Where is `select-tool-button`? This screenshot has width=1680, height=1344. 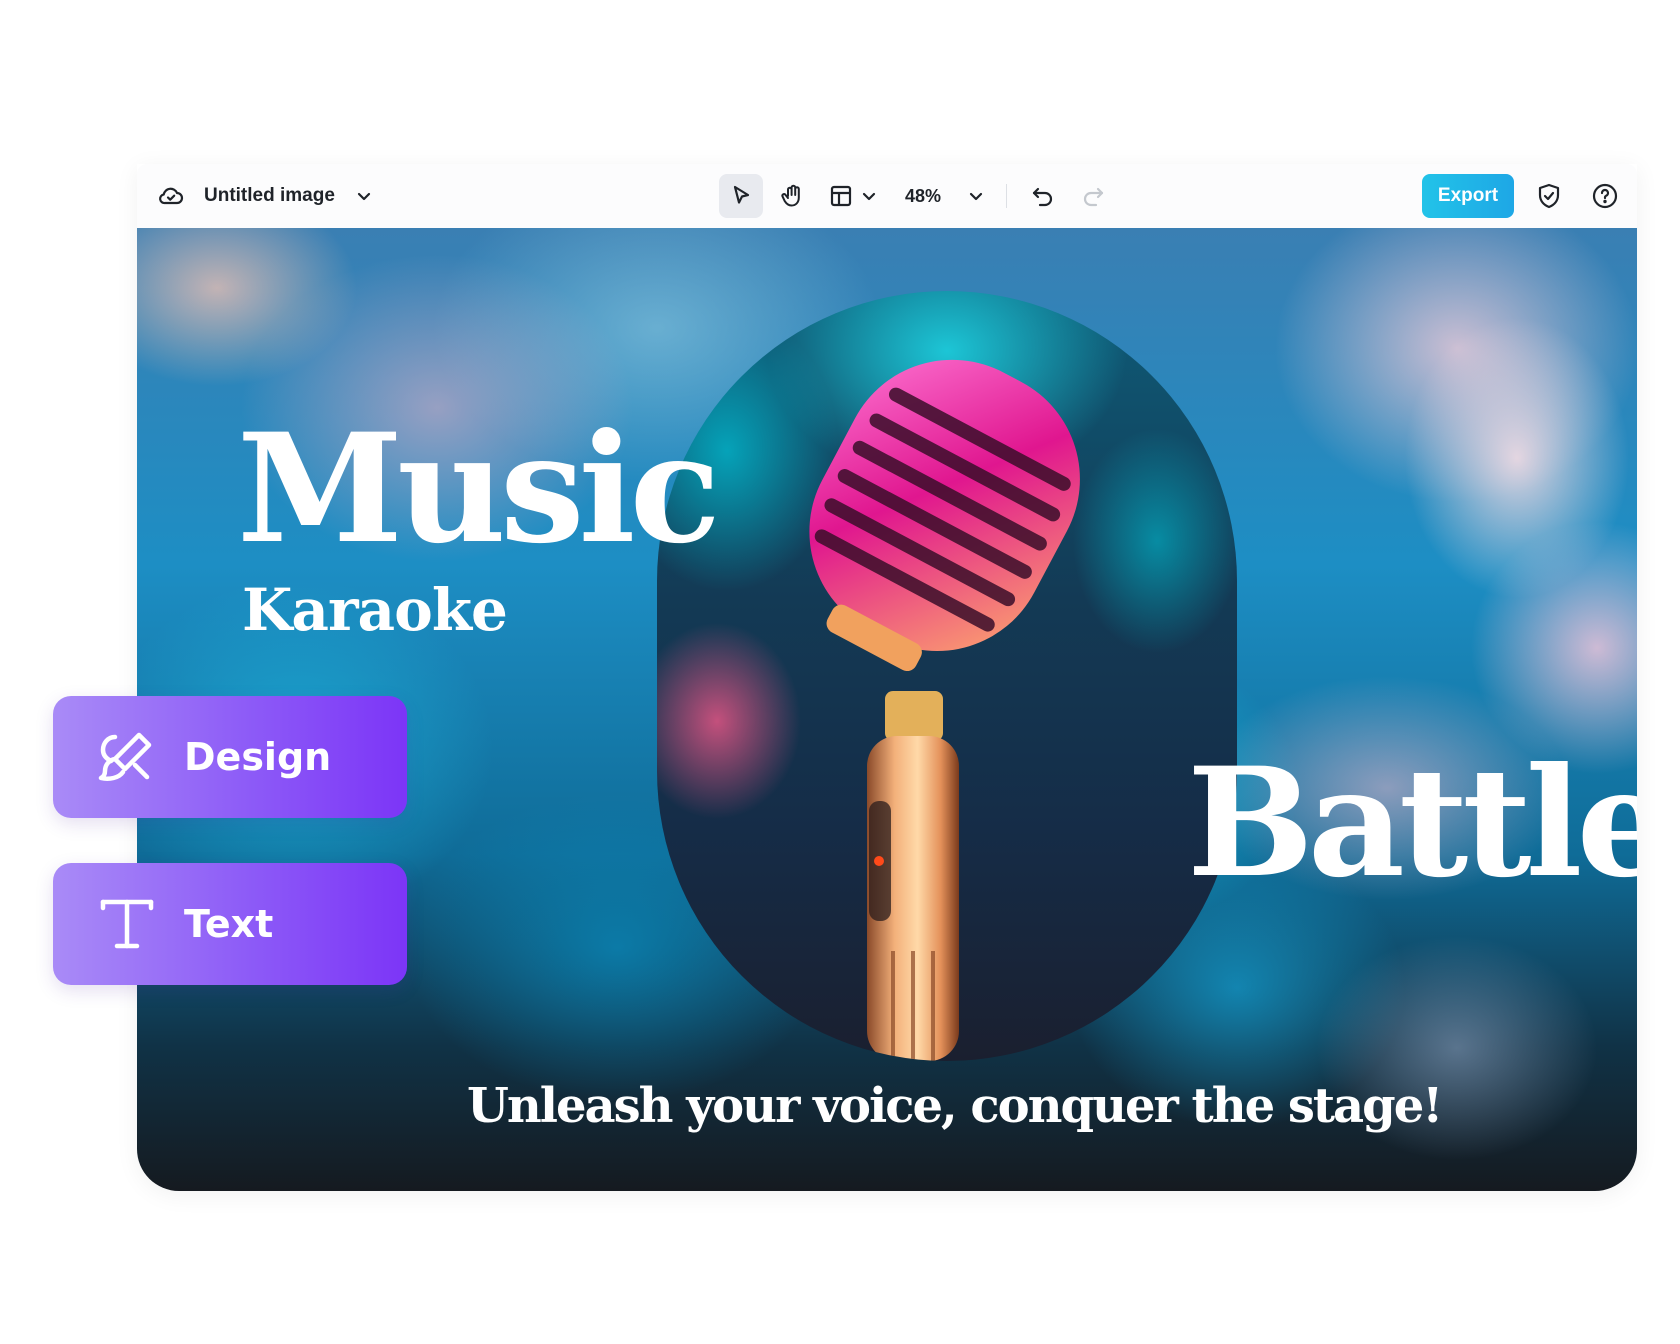 select-tool-button is located at coordinates (741, 196).